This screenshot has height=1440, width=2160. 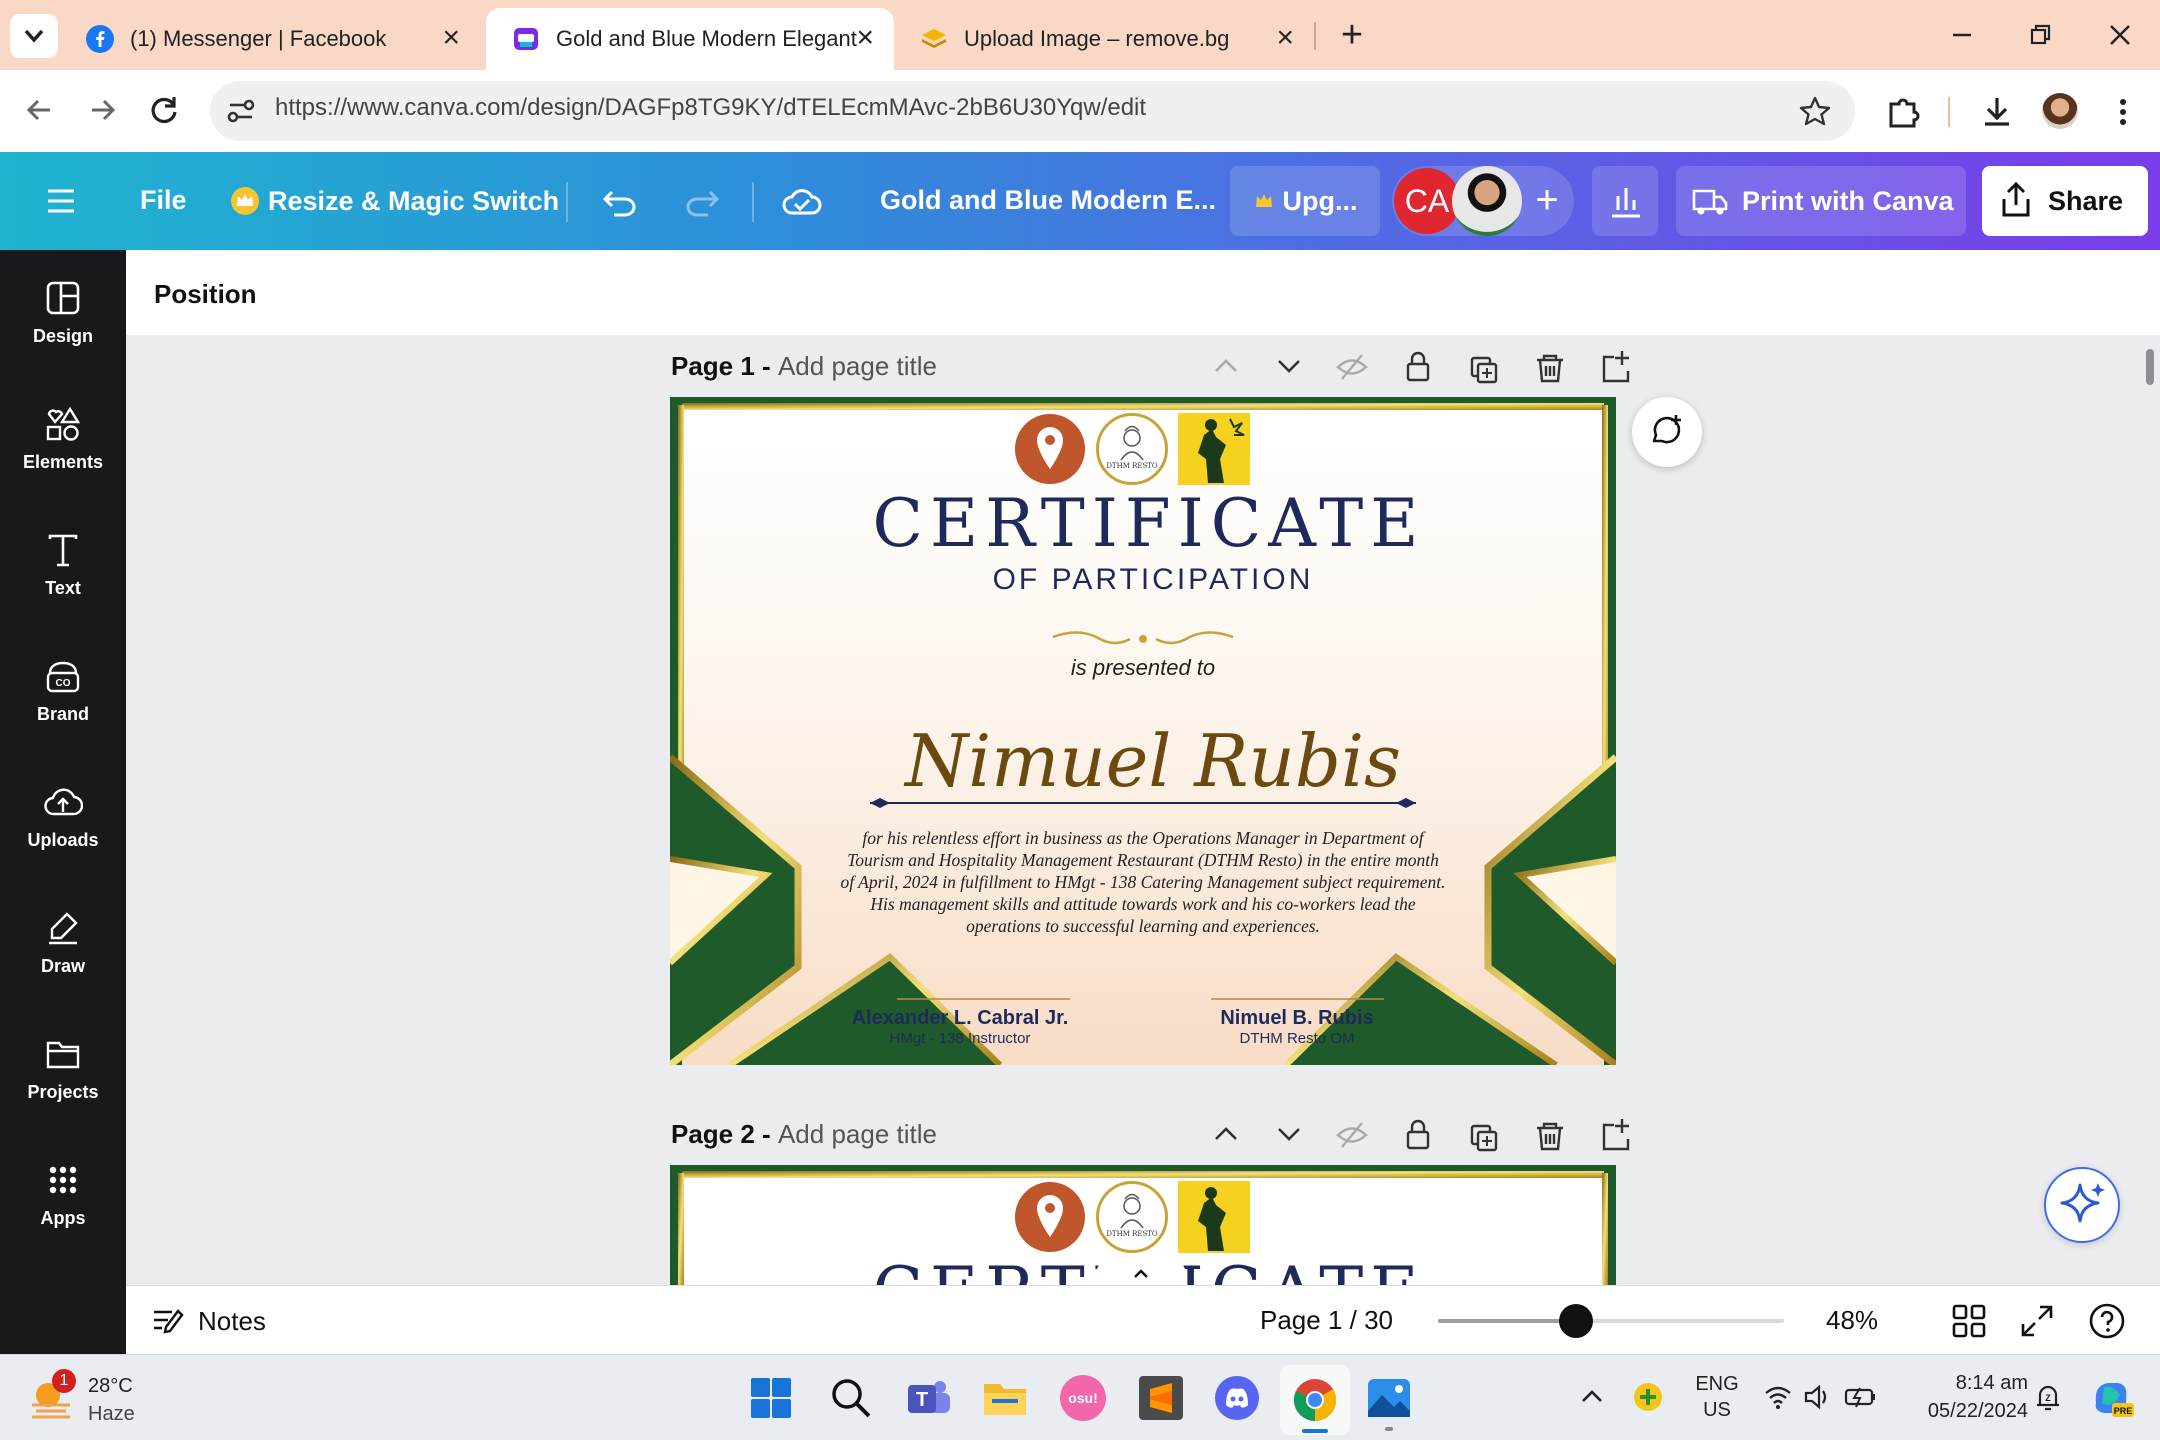 What do you see at coordinates (394, 201) in the screenshot?
I see `resize-magic-switch-button: Resize & Magic Switch` at bounding box center [394, 201].